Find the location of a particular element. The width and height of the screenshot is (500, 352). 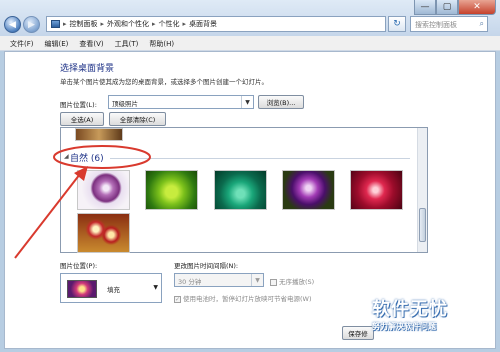

watermark-subtitle: 努力解决软件问题 is located at coordinates (404, 326).